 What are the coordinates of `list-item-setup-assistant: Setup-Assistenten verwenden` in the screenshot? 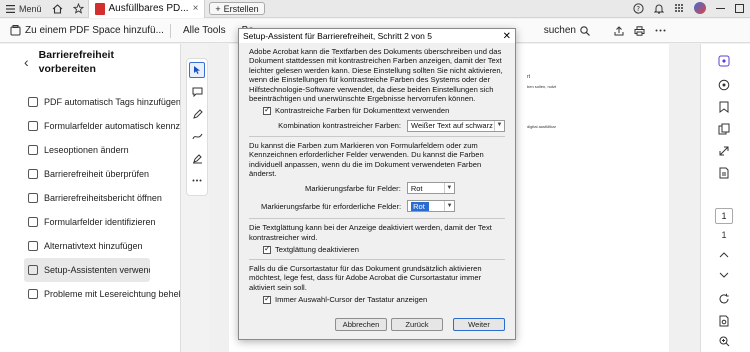 It's located at (87, 270).